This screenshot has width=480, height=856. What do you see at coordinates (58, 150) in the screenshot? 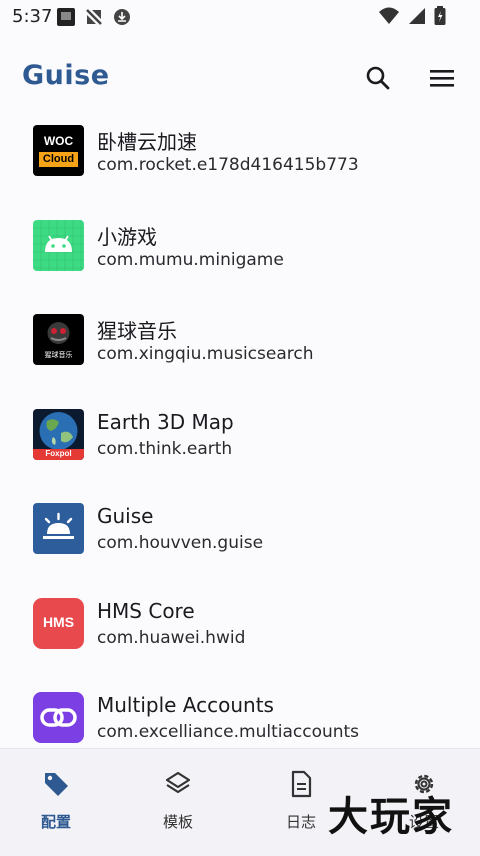
I see `woc-cloud-icon: WOC Cloud` at bounding box center [58, 150].